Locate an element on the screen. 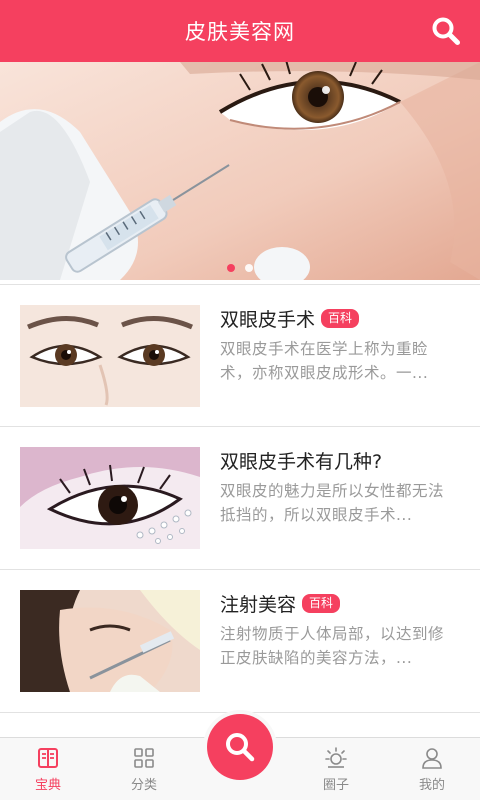 The image size is (480, 800). bottom-tab-bar: 宝典 分类 圈子 我的 is located at coordinates (240, 757).